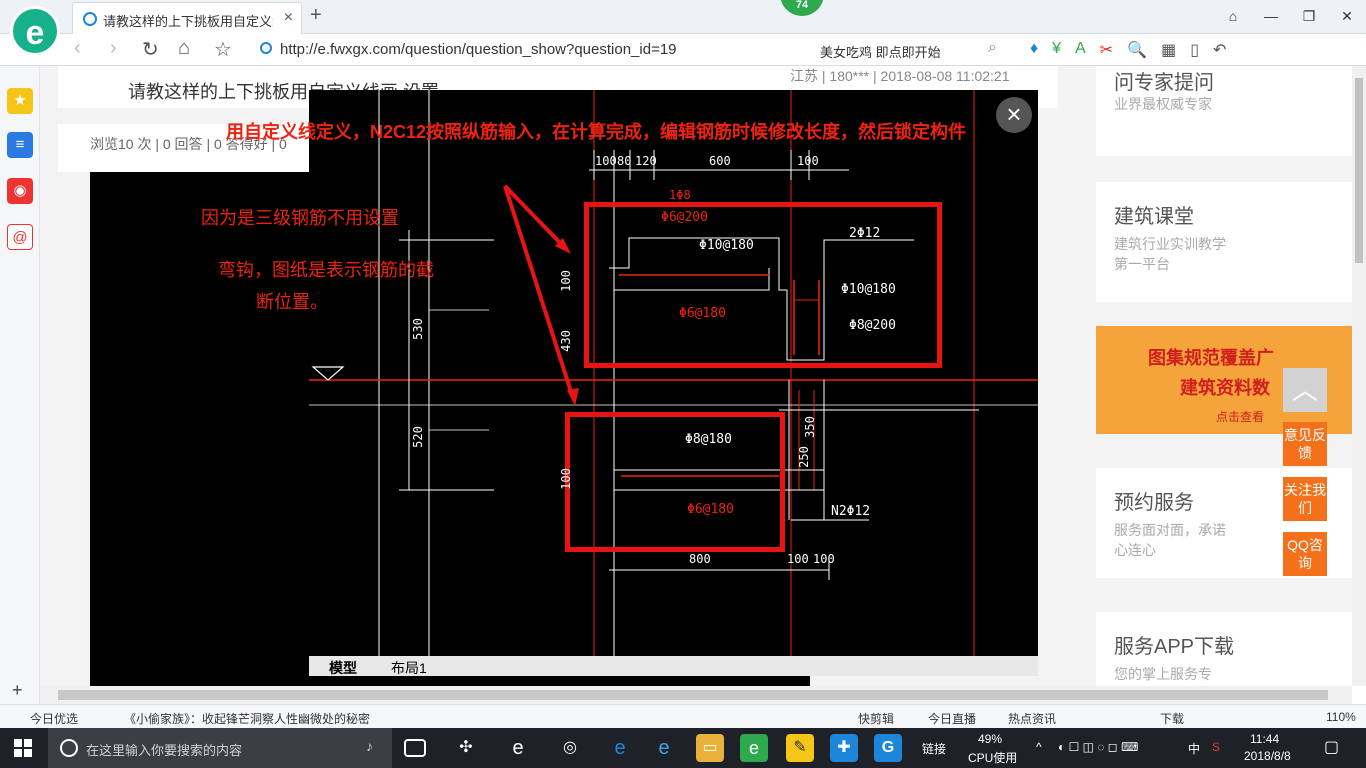 The height and width of the screenshot is (768, 1366). What do you see at coordinates (710, 748) in the screenshot?
I see `file-explorer-icon: ▭` at bounding box center [710, 748].